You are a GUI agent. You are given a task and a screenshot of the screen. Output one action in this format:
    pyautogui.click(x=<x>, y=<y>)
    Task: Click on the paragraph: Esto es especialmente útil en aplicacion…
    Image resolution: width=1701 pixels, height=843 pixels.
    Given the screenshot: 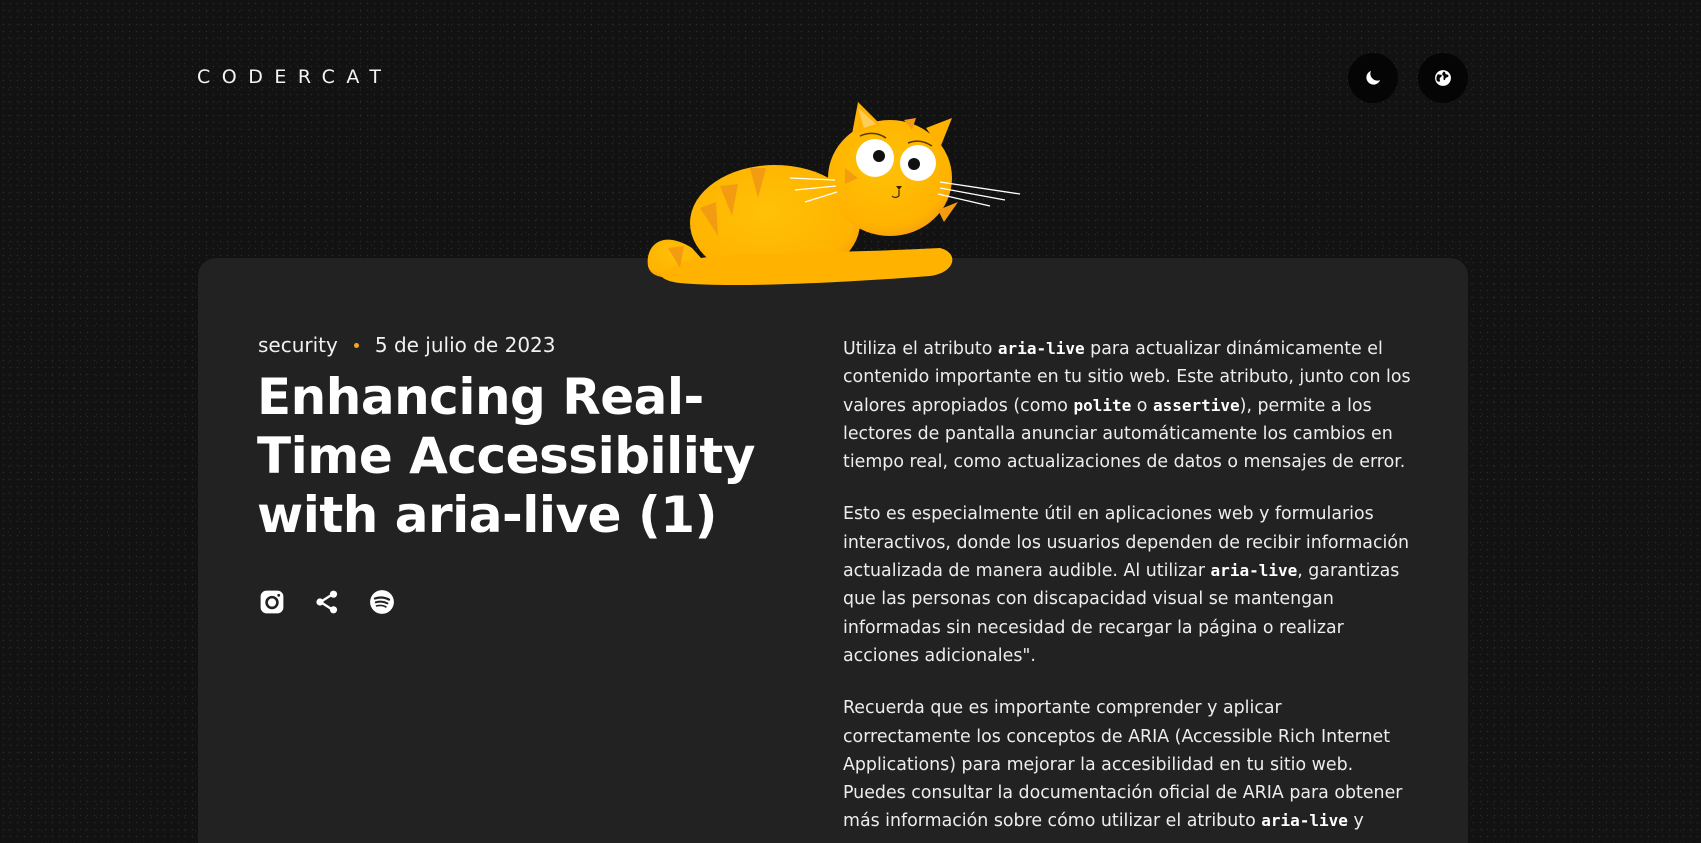 What is the action you would take?
    pyautogui.click(x=1128, y=585)
    